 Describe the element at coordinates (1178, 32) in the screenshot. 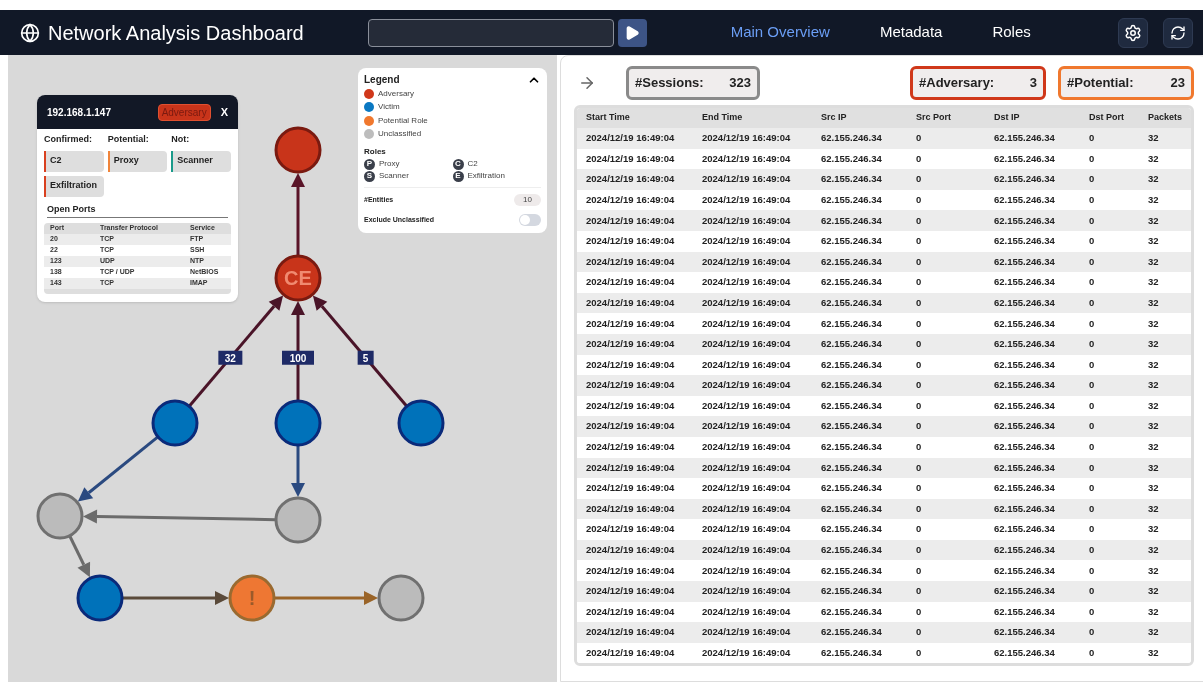

I see `refresh-button` at that location.